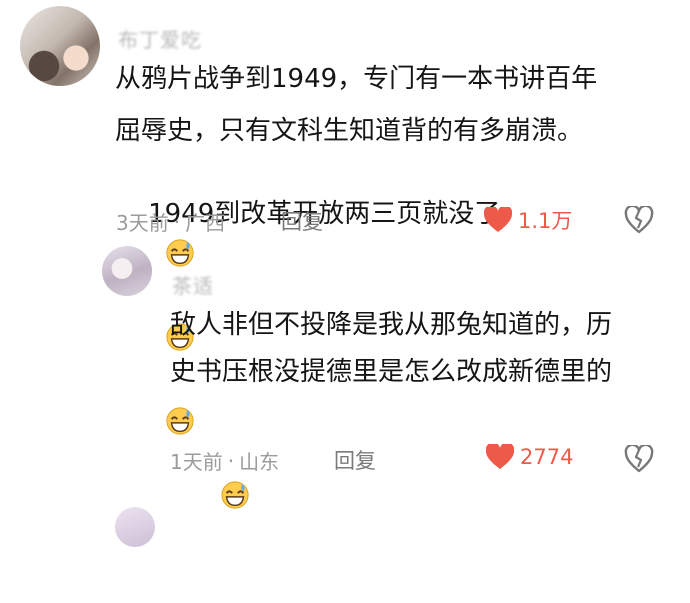 The height and width of the screenshot is (603, 690). What do you see at coordinates (349, 131) in the screenshot?
I see `comment-text-line: 屈辱史，只有文科生知道背的有多崩溃。` at bounding box center [349, 131].